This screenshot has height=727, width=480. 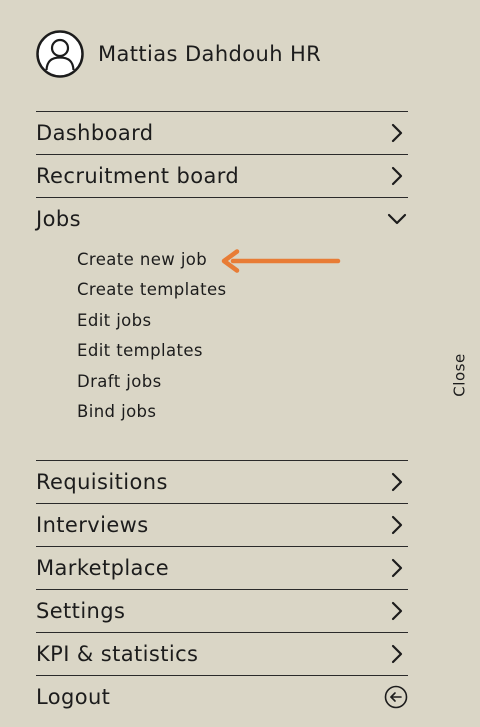 What do you see at coordinates (152, 384) in the screenshot?
I see `submenu-draft-jobs: Draft jobs` at bounding box center [152, 384].